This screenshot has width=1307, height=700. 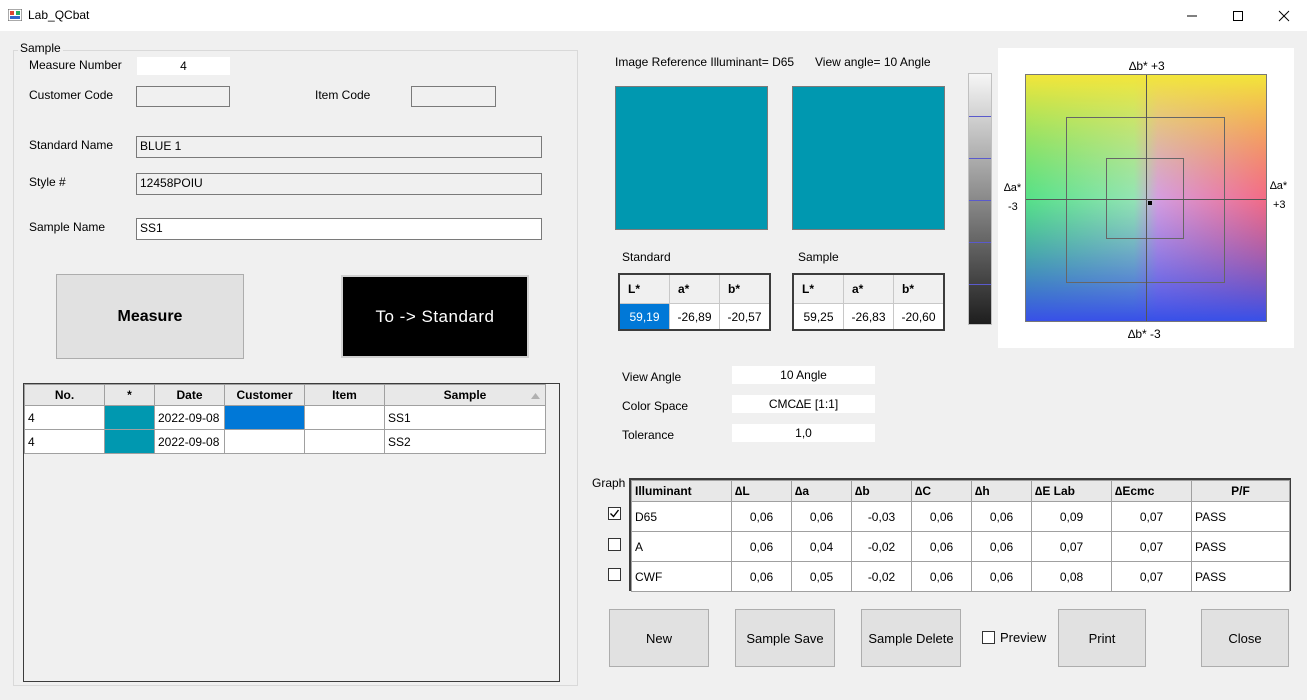 What do you see at coordinates (988, 637) in the screenshot?
I see `preview-checkbox` at bounding box center [988, 637].